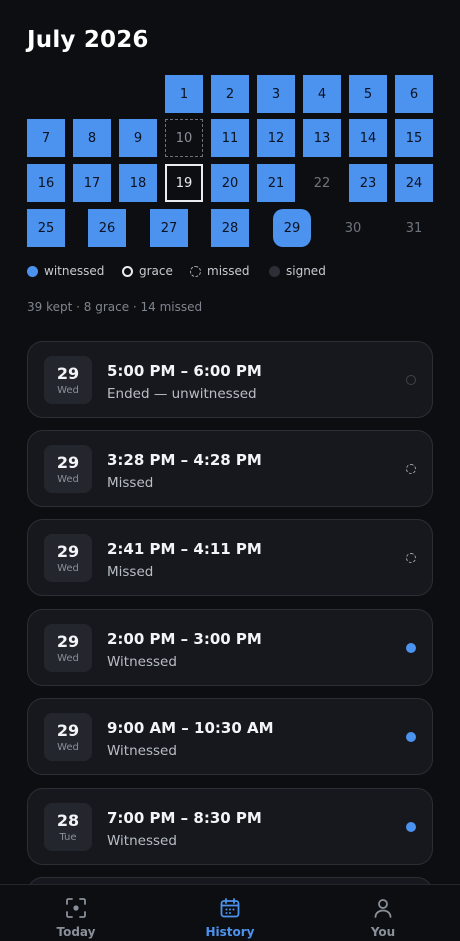  What do you see at coordinates (230, 94) in the screenshot?
I see `calendar-day-2: 2` at bounding box center [230, 94].